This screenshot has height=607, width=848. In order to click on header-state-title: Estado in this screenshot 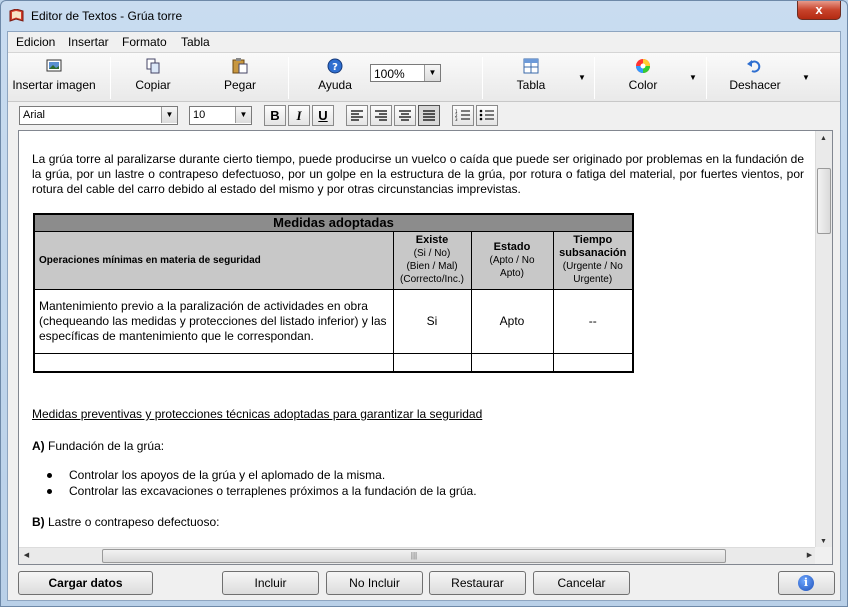, I will do `click(512, 246)`.